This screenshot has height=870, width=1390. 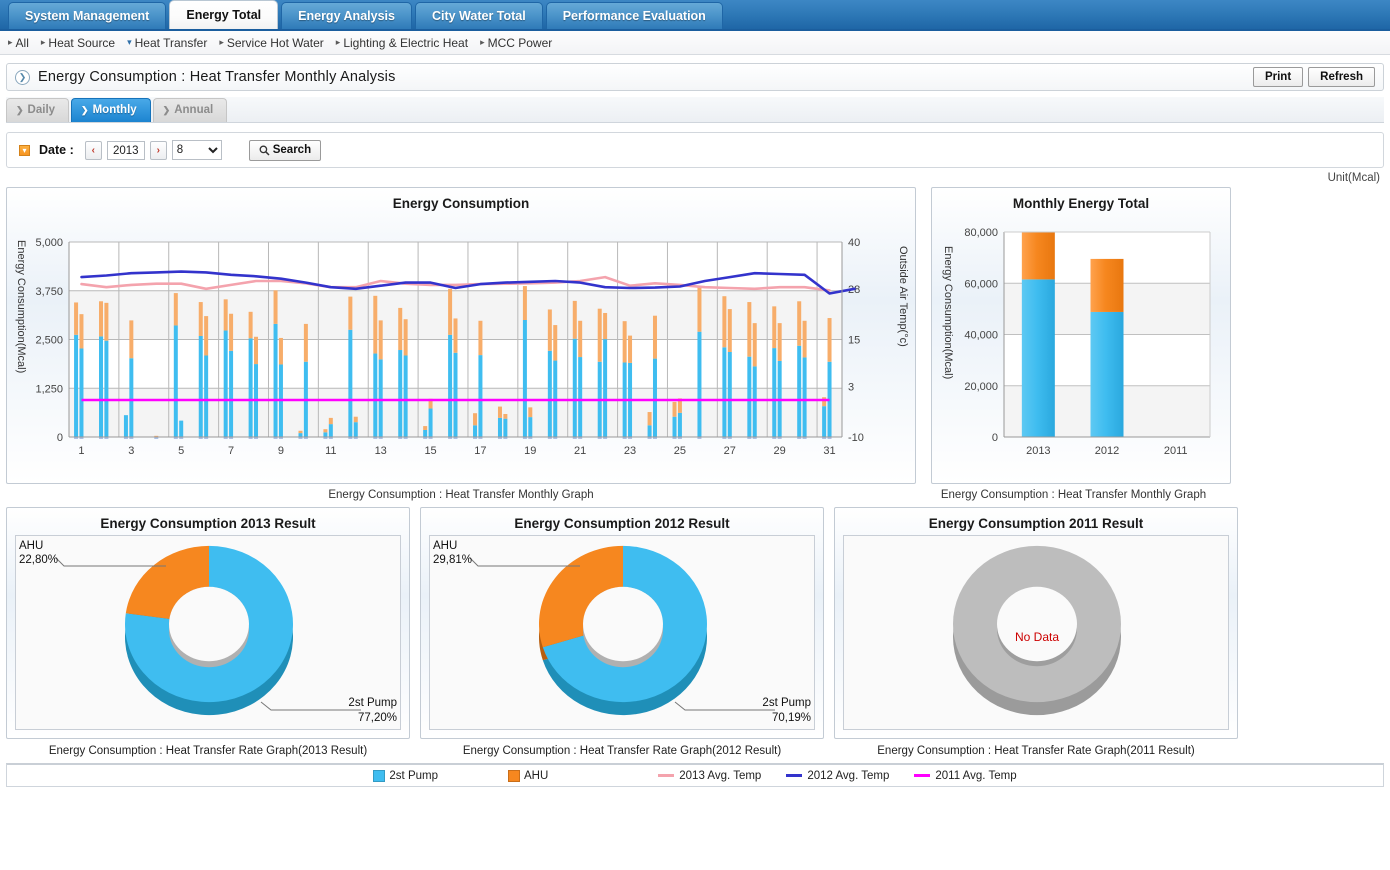 I want to click on svg-text: 13, so click(x=381, y=451).